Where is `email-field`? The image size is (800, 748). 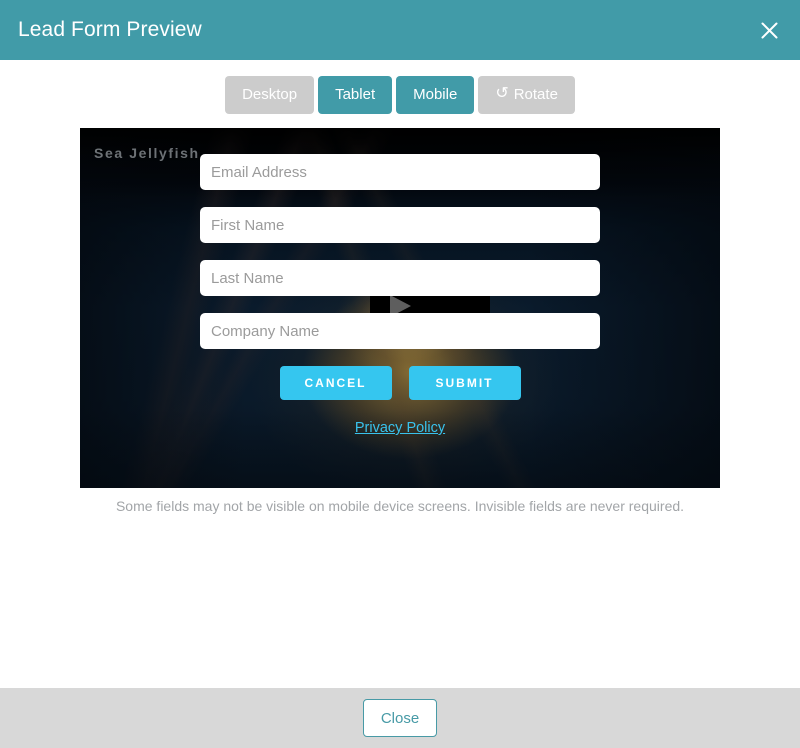 email-field is located at coordinates (400, 172).